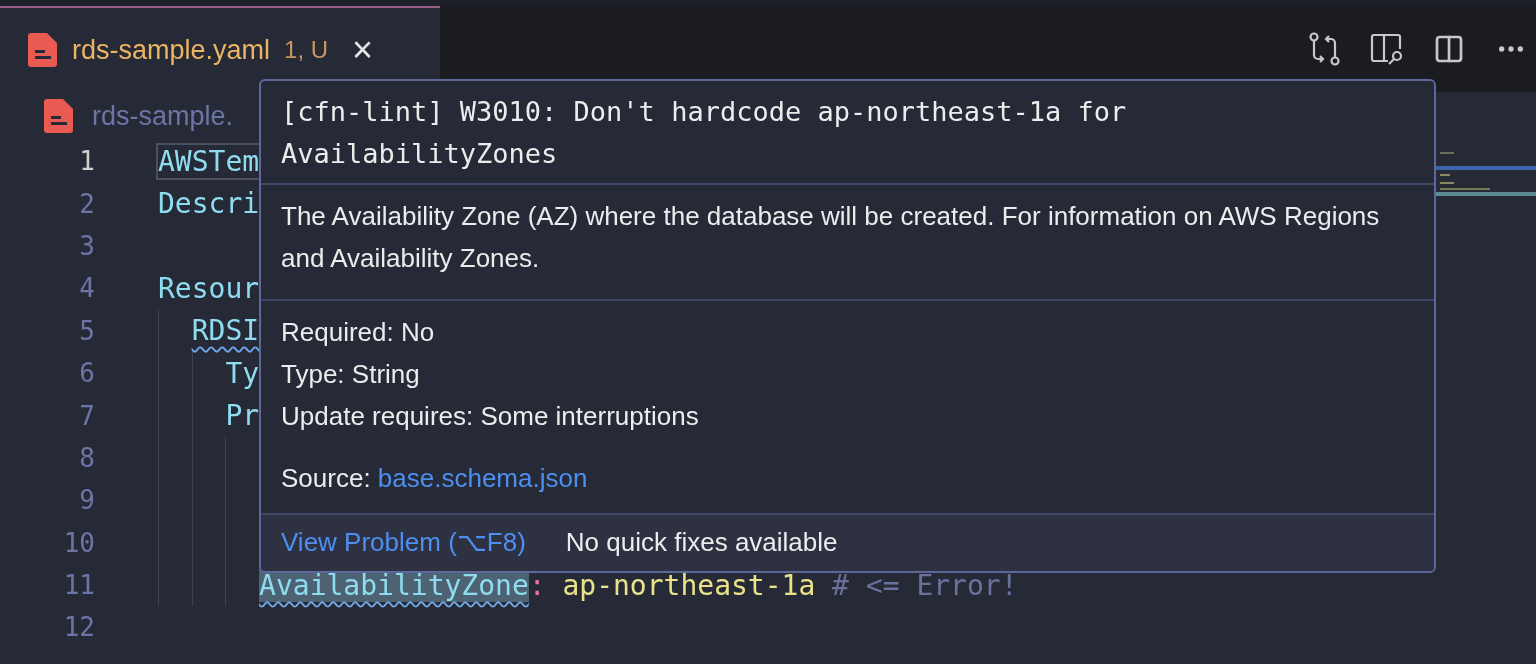 The height and width of the screenshot is (664, 1536). Describe the element at coordinates (358, 332) in the screenshot. I see `property-detail: Required: No` at that location.